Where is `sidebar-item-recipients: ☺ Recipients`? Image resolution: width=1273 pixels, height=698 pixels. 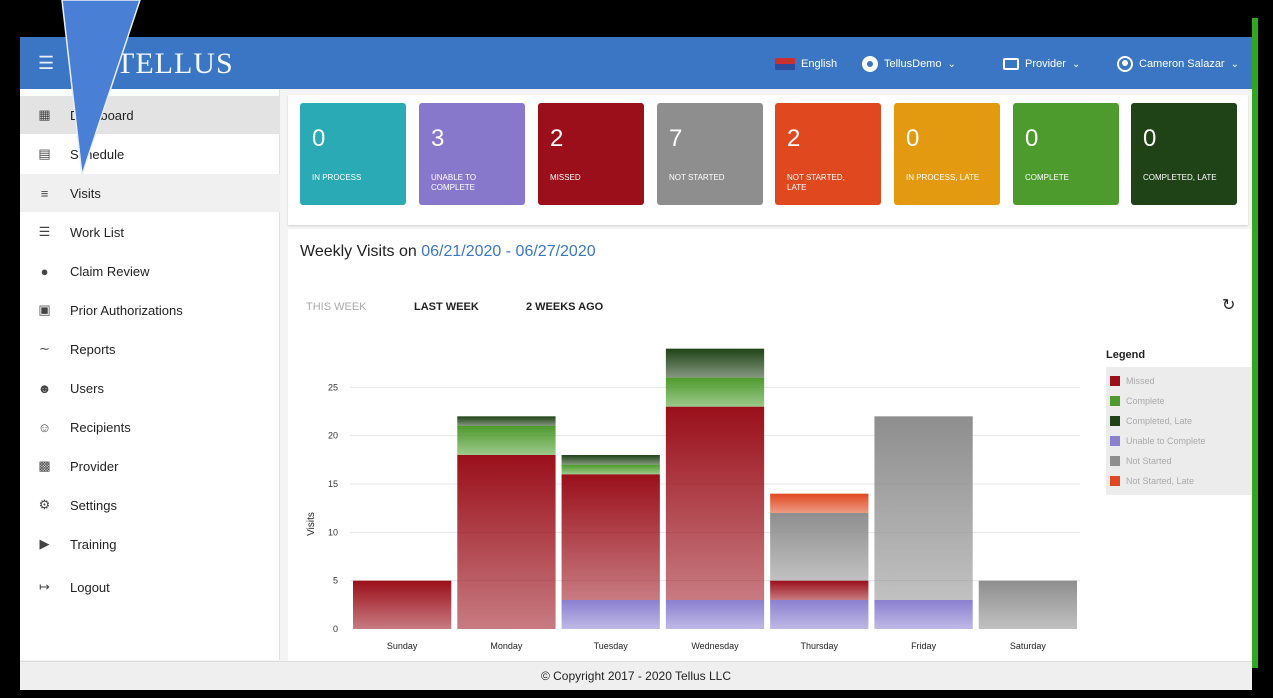
sidebar-item-recipients: ☺ Recipients is located at coordinates (150, 427).